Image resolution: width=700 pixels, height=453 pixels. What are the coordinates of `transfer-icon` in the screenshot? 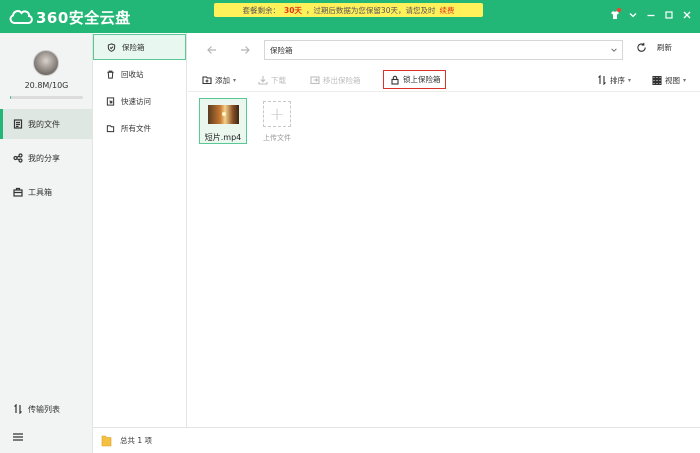 It's located at (18, 409).